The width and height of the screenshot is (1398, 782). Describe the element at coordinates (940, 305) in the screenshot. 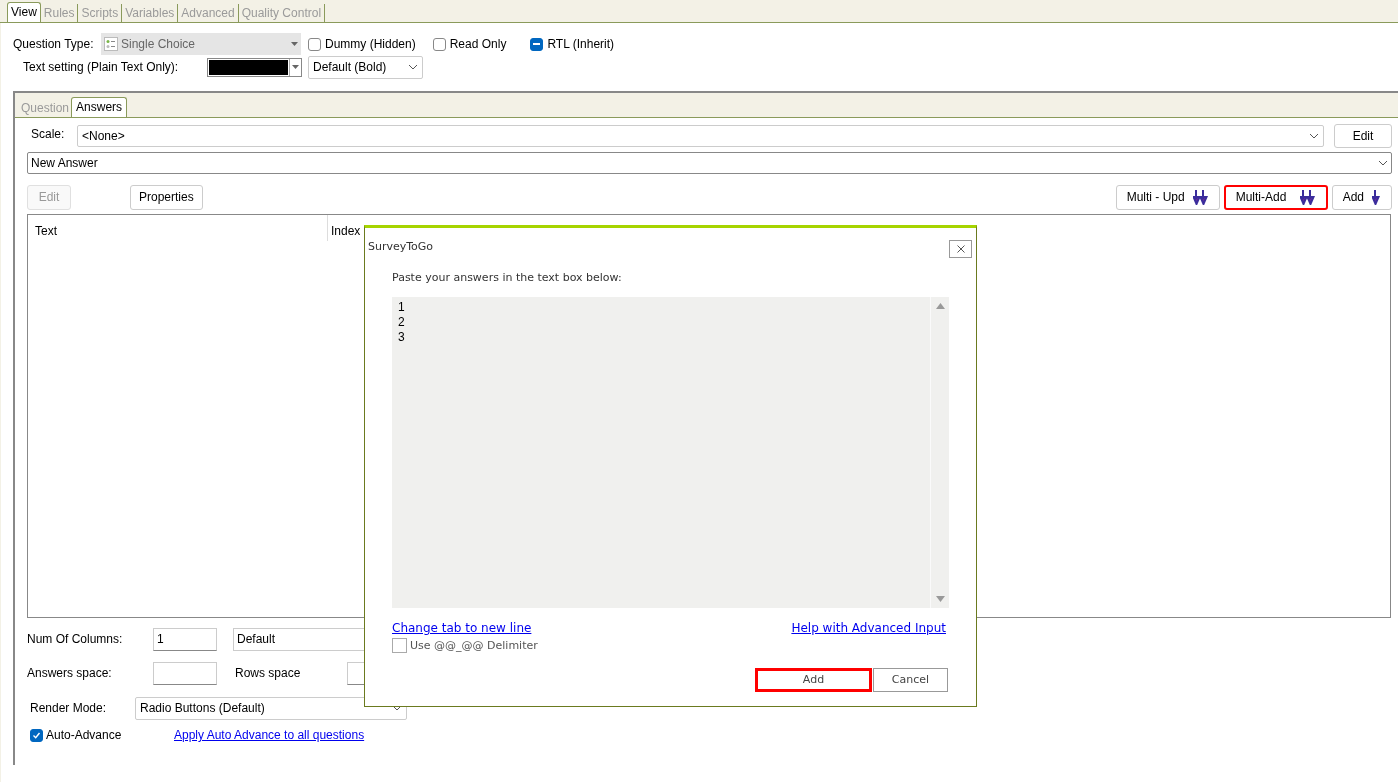

I see `scroll-up-icon` at that location.